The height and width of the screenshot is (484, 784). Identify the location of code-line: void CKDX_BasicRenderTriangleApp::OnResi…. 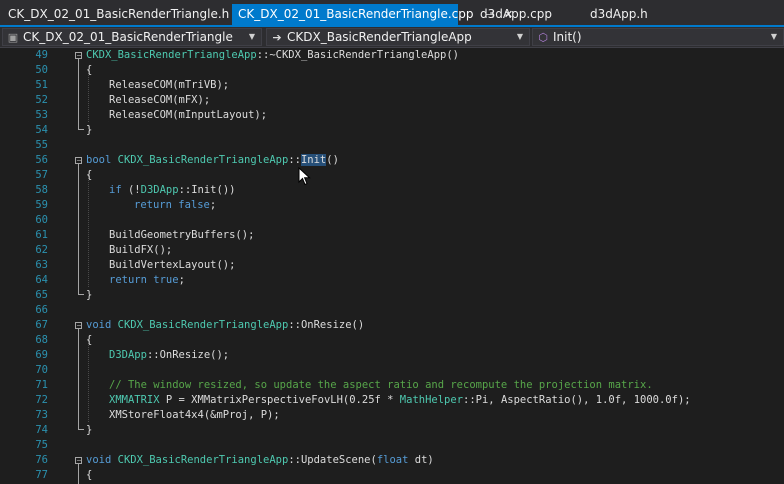
(225, 325).